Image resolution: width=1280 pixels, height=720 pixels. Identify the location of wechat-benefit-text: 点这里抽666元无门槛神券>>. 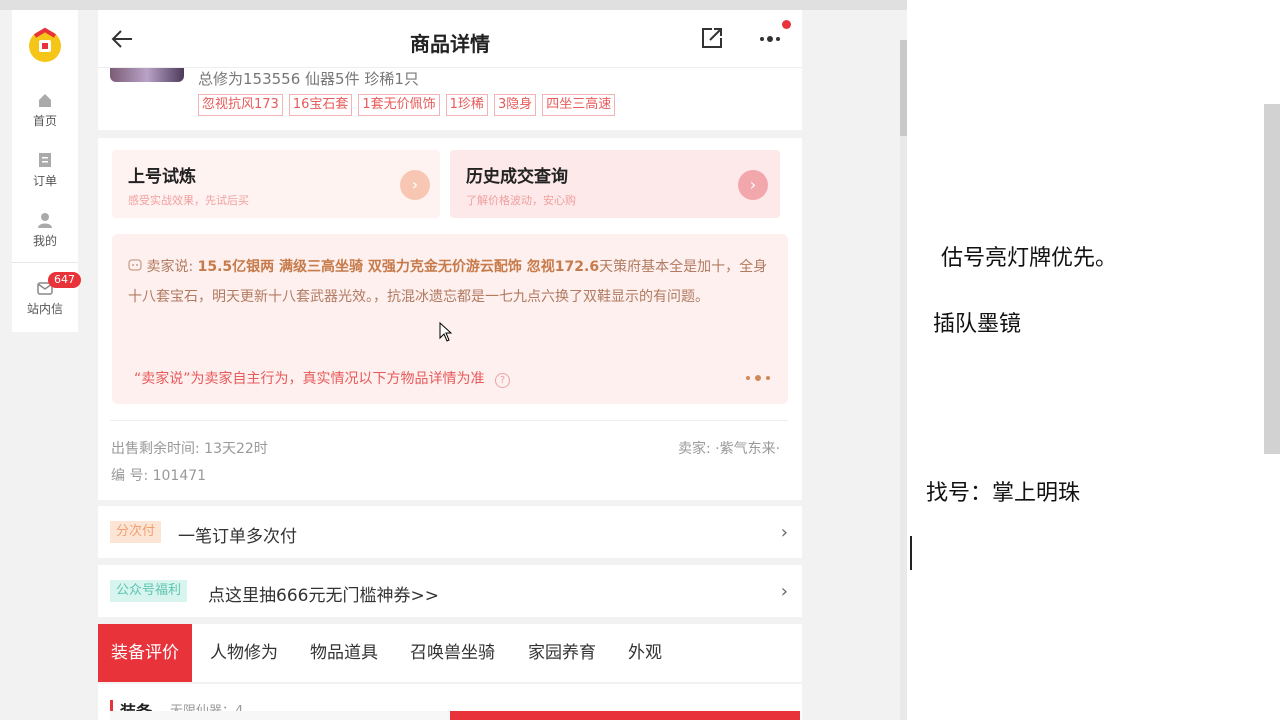
(323, 596).